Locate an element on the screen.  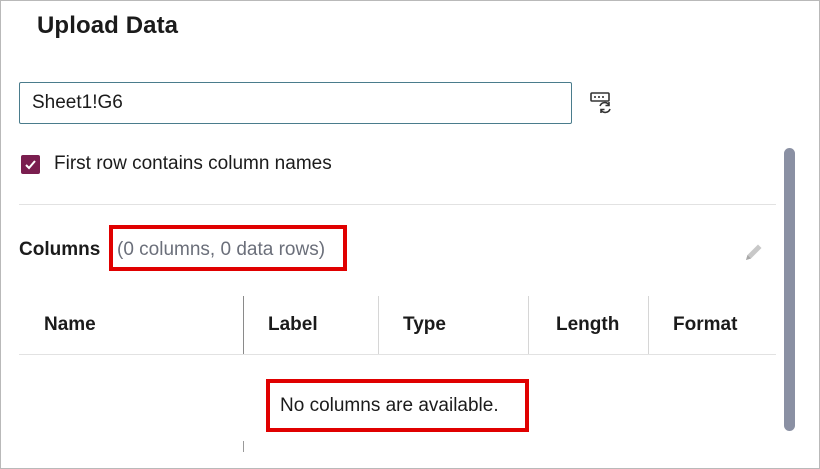
checkmark-icon is located at coordinates (30, 164).